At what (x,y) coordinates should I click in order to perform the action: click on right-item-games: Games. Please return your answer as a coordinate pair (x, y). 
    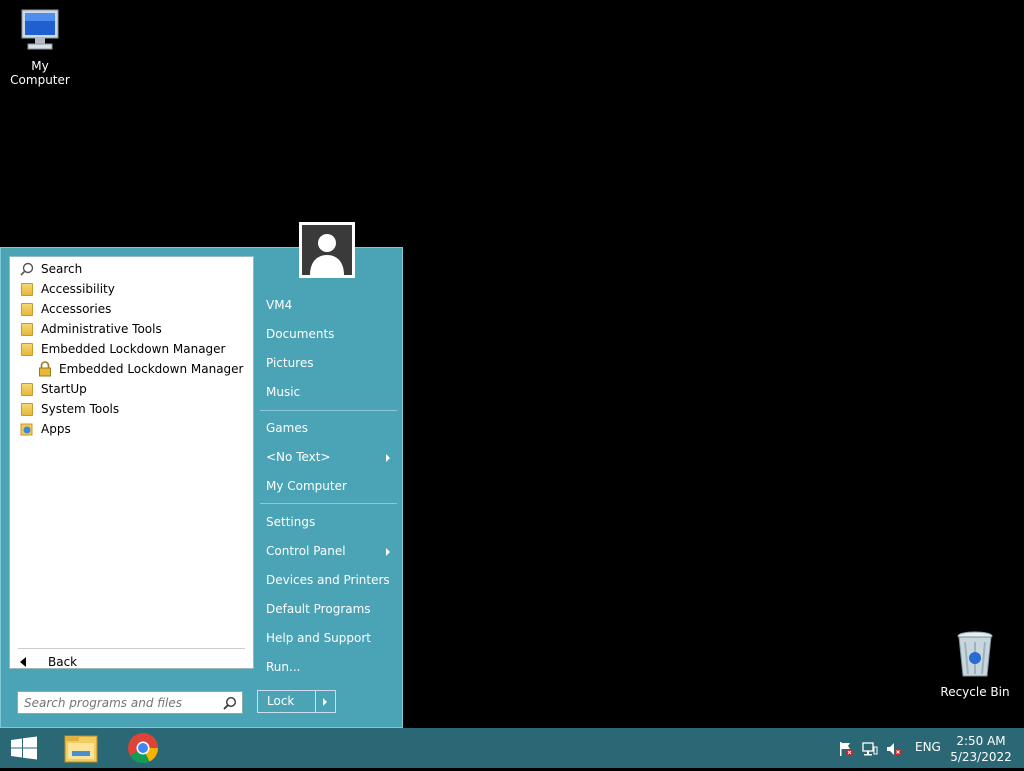
    Looking at the image, I should click on (331, 428).